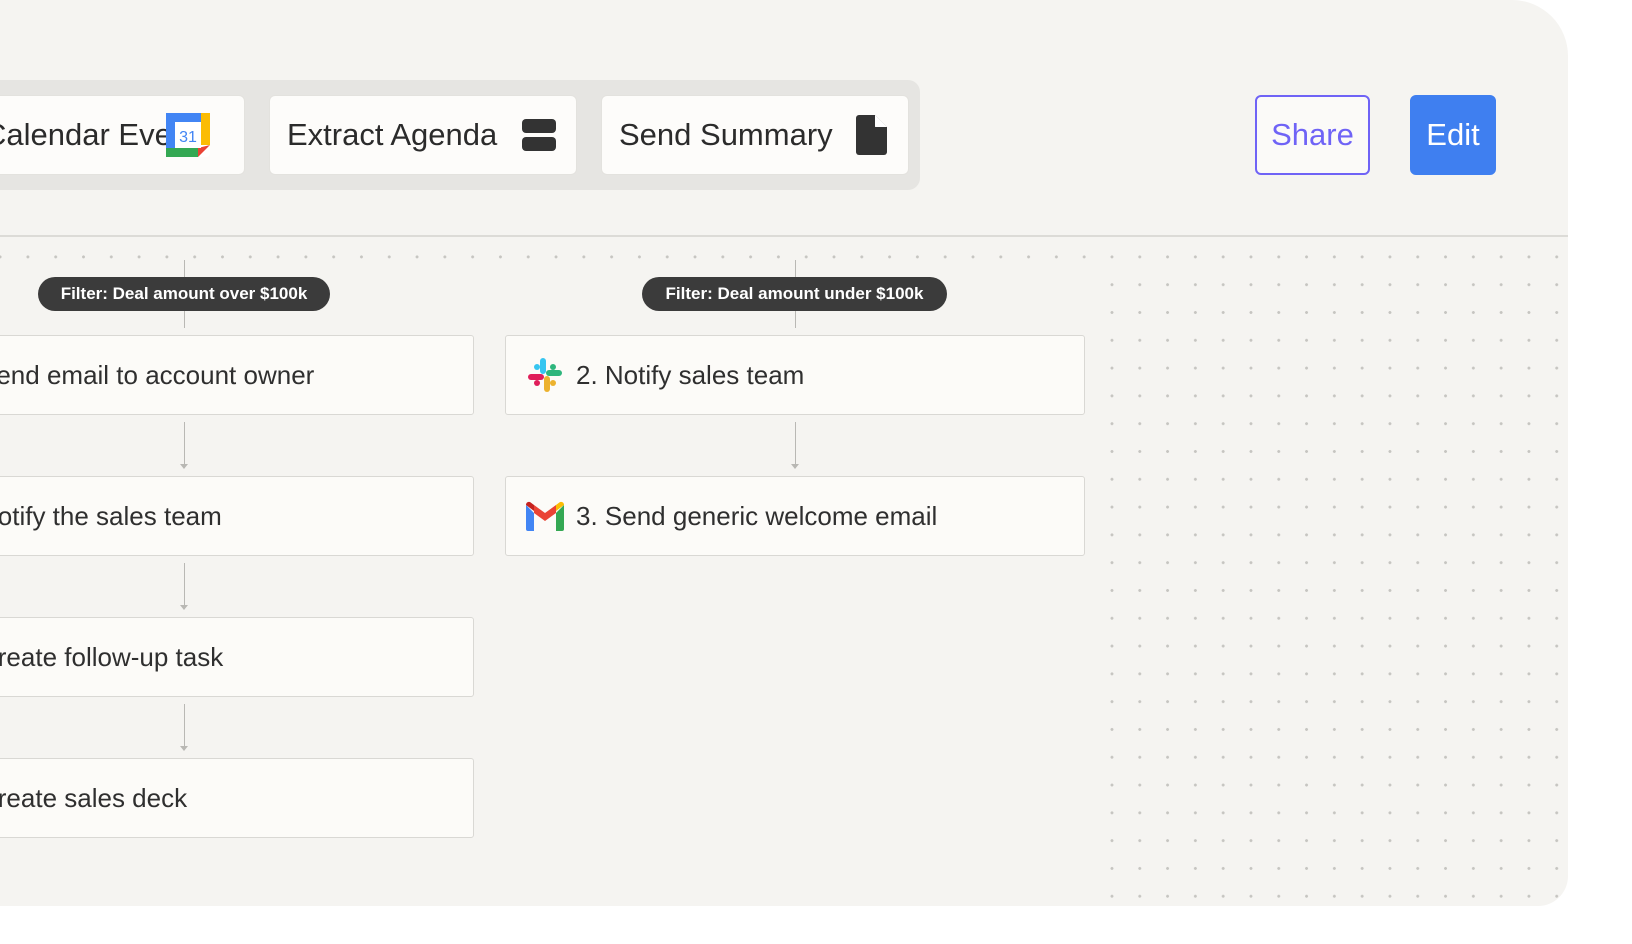  What do you see at coordinates (1453, 135) in the screenshot?
I see `edit-button: Edit` at bounding box center [1453, 135].